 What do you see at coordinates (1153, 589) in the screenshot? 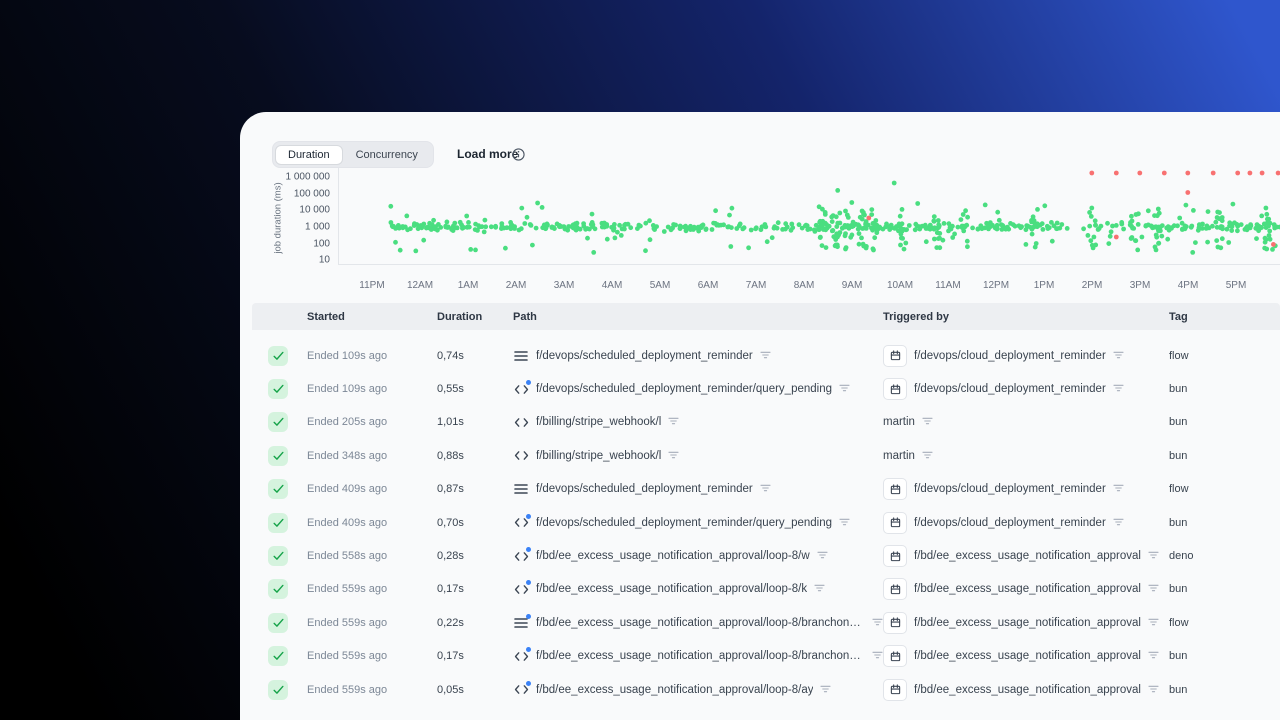
I see `filter-by-trigger-icon` at bounding box center [1153, 589].